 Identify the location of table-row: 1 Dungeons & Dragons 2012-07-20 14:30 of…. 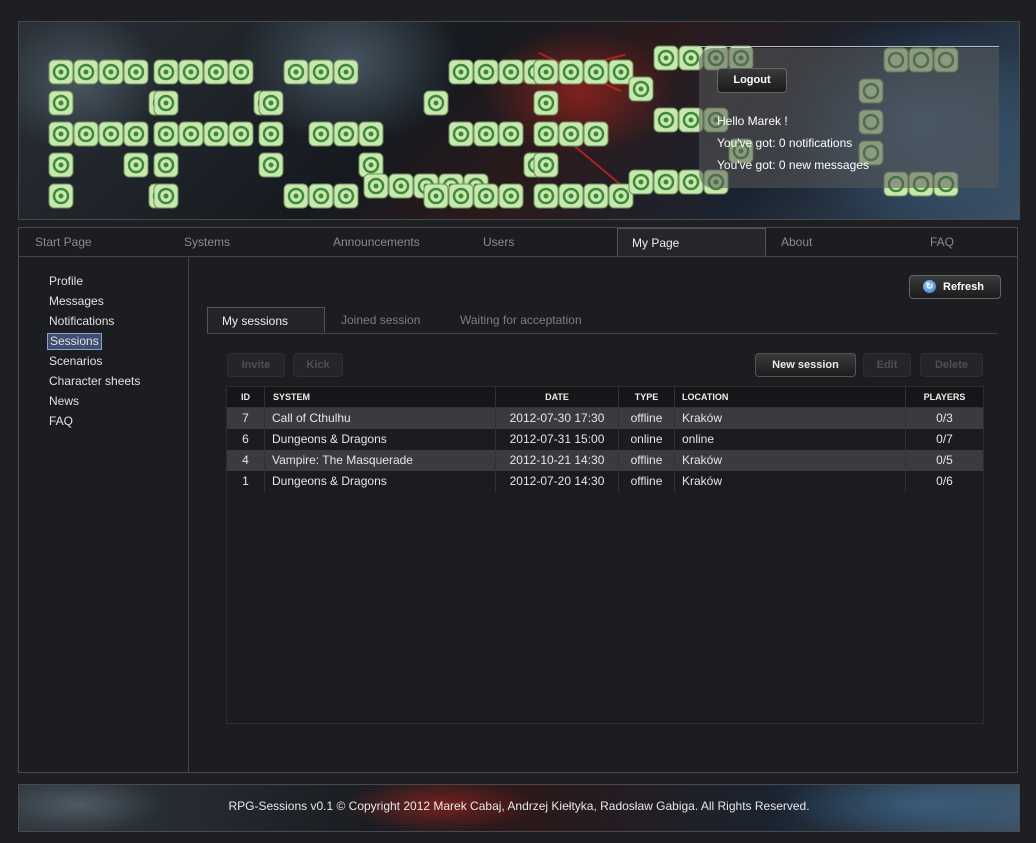
(605, 481).